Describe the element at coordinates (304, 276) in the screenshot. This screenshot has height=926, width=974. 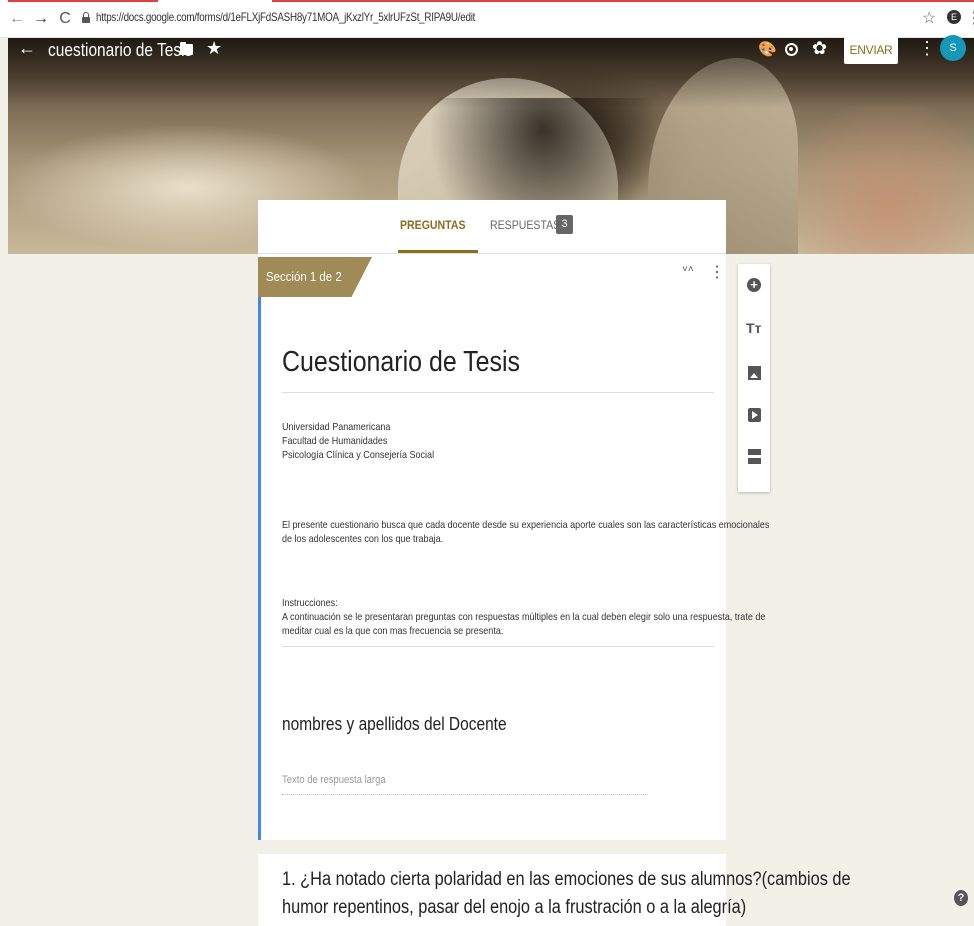
I see `section-label: Sección 1 de 2` at that location.